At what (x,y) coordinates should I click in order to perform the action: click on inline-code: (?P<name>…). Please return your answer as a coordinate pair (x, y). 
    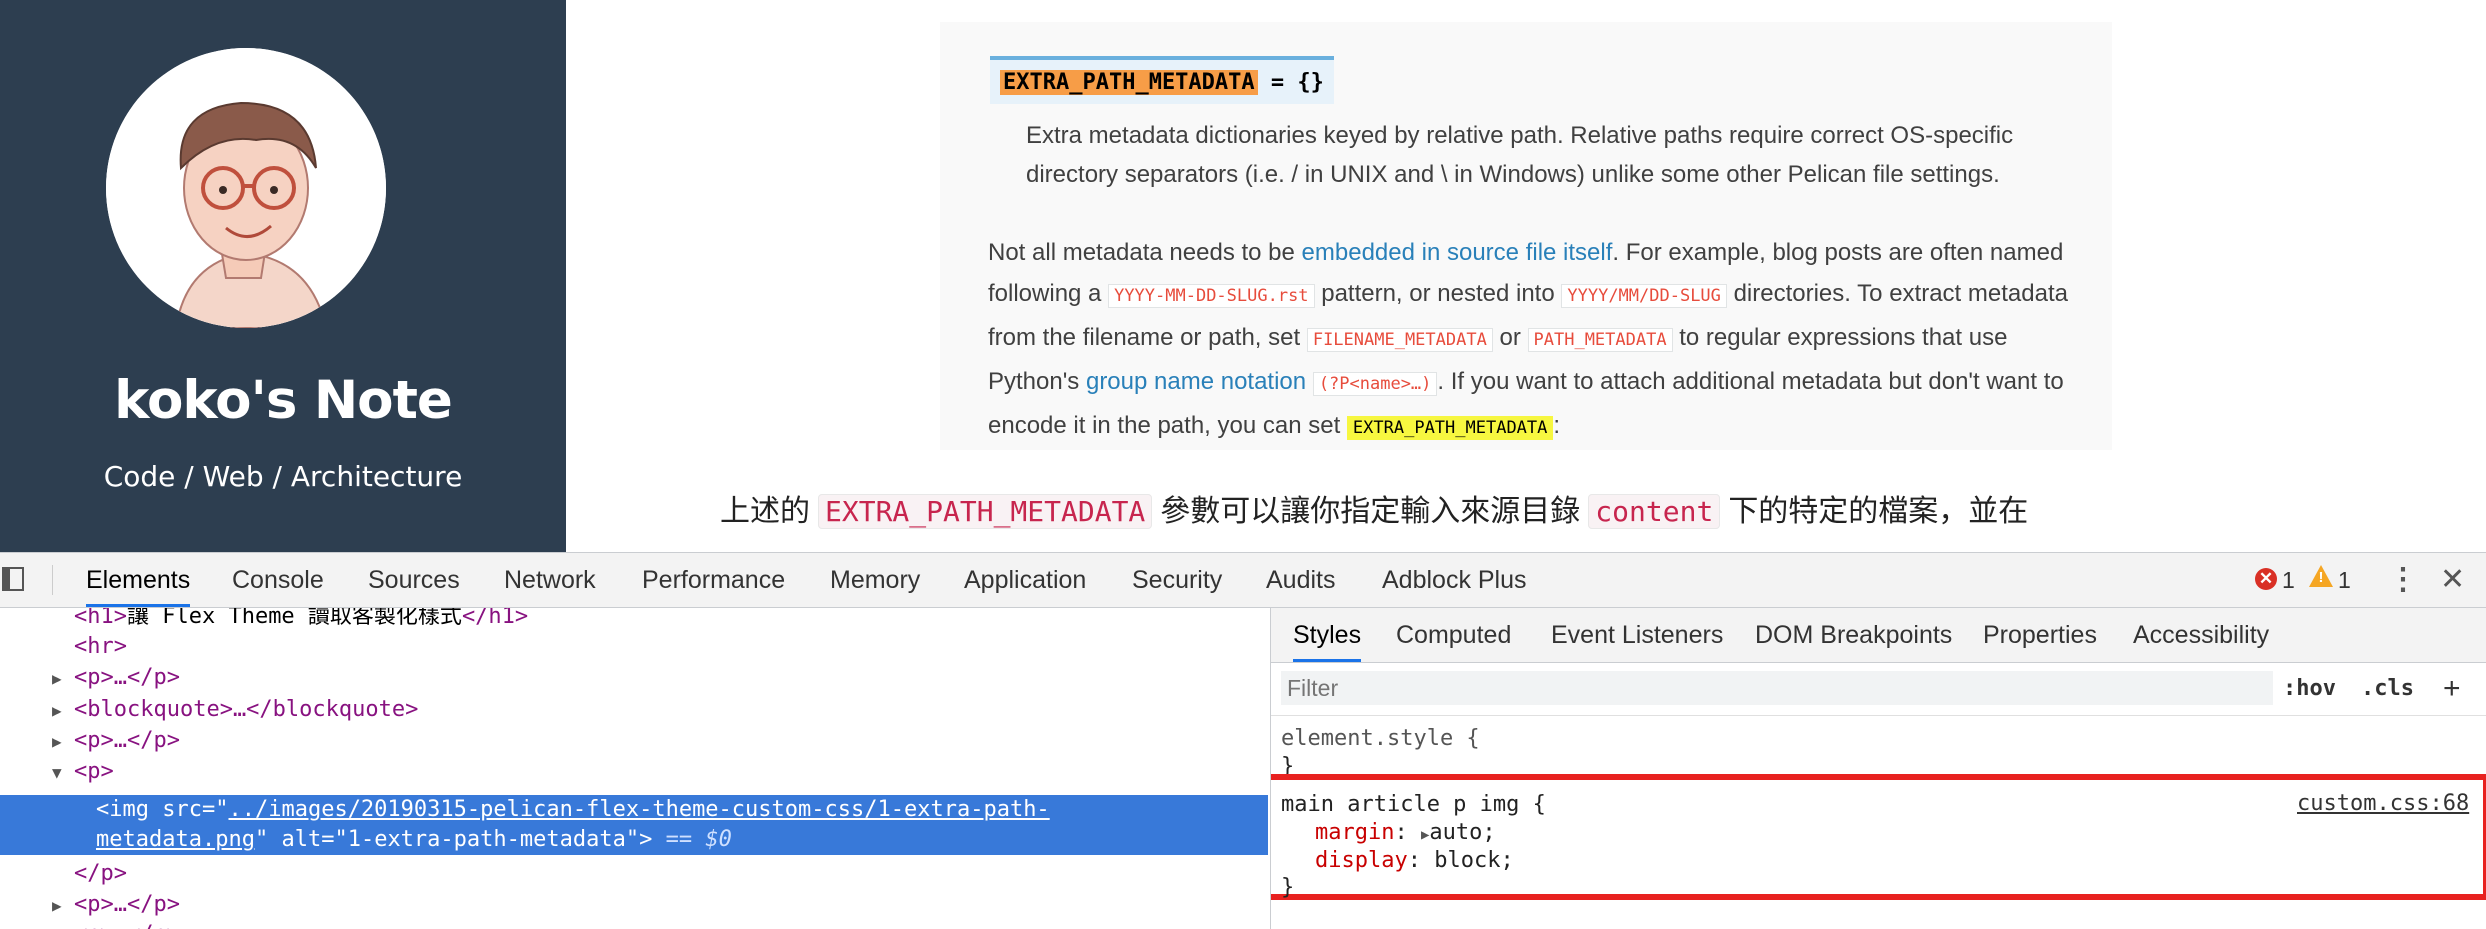
    Looking at the image, I should click on (1375, 384).